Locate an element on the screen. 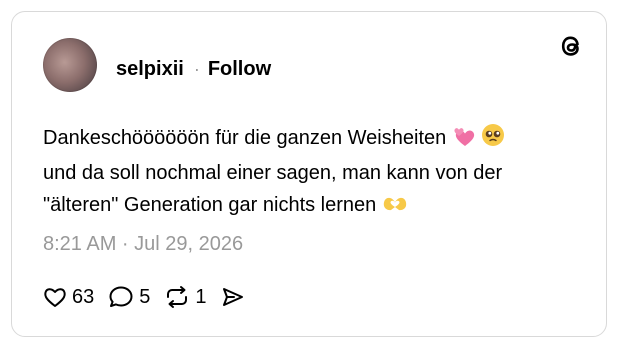 Image resolution: width=620 pixels, height=349 pixels. like-button: 63 is located at coordinates (68, 297).